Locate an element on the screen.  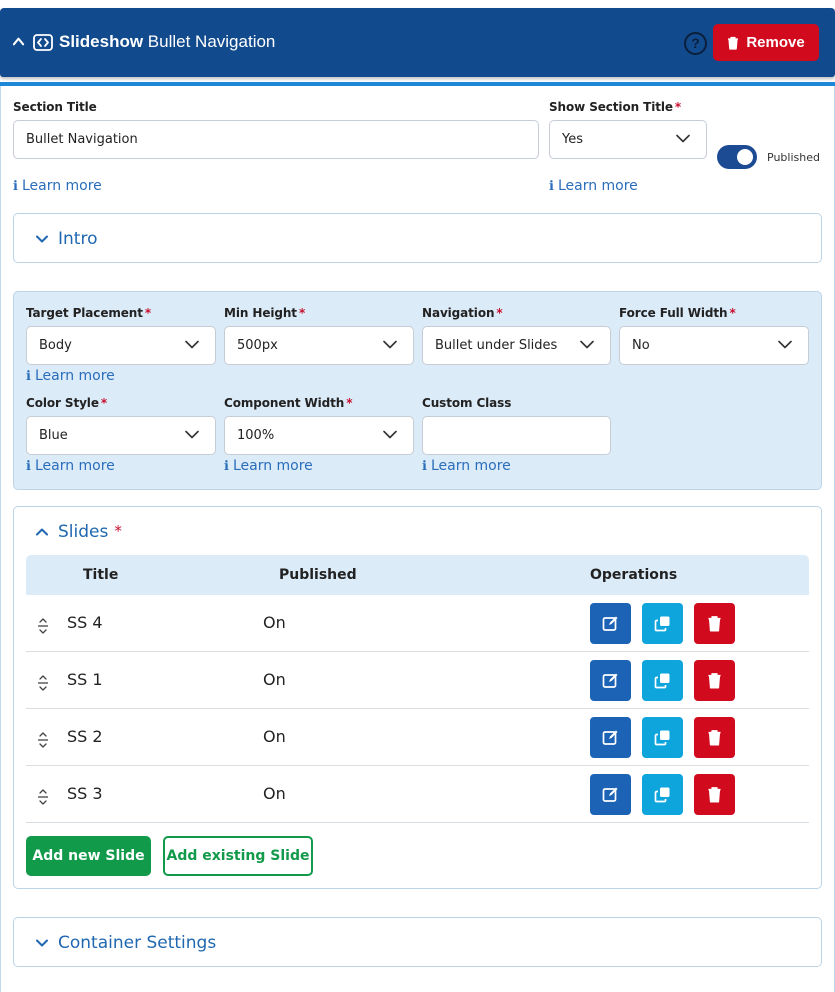
container-settings-title: Container Settings is located at coordinates (137, 943).